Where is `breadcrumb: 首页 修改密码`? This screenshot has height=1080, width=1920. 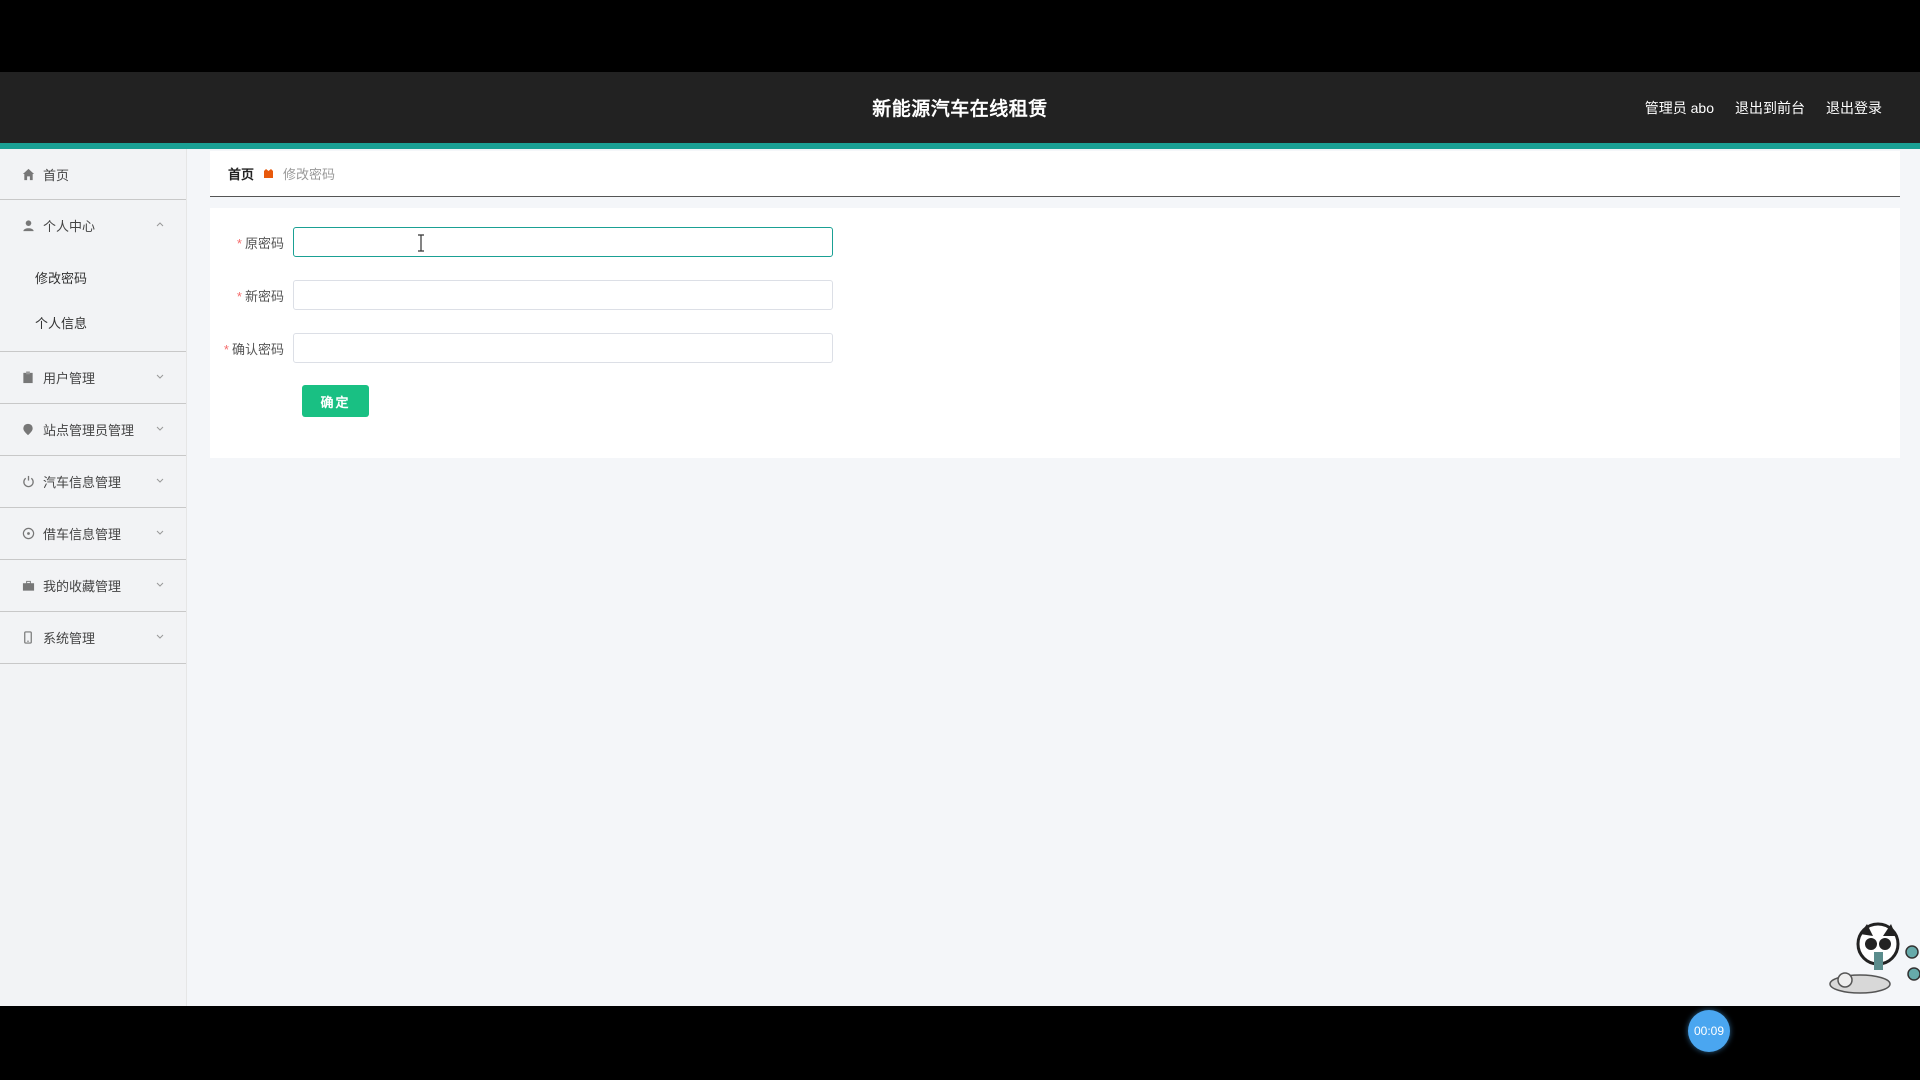
breadcrumb: 首页 修改密码 is located at coordinates (1055, 174).